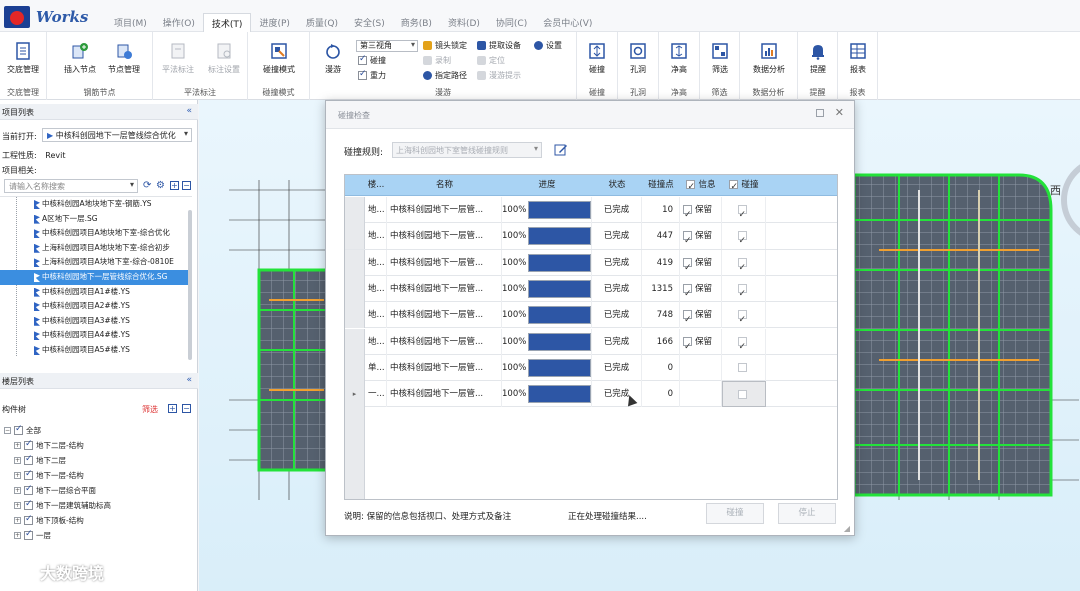 Image resolution: width=1080 pixels, height=591 pixels. I want to click on set-path-button: 指定路径, so click(445, 75).